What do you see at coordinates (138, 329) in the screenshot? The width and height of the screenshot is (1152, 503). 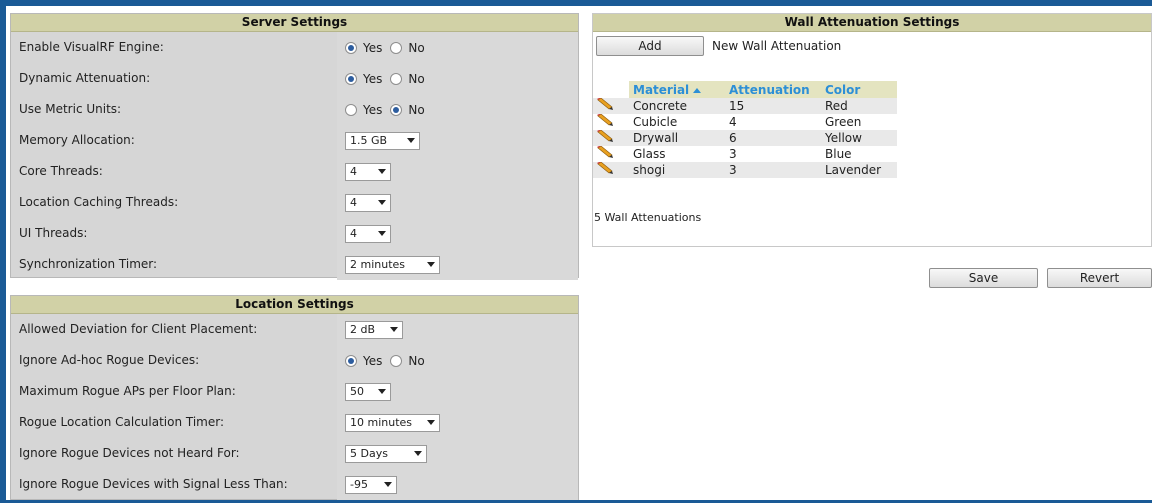 I see `setting-label: Allowed Deviation for Client Placement:` at bounding box center [138, 329].